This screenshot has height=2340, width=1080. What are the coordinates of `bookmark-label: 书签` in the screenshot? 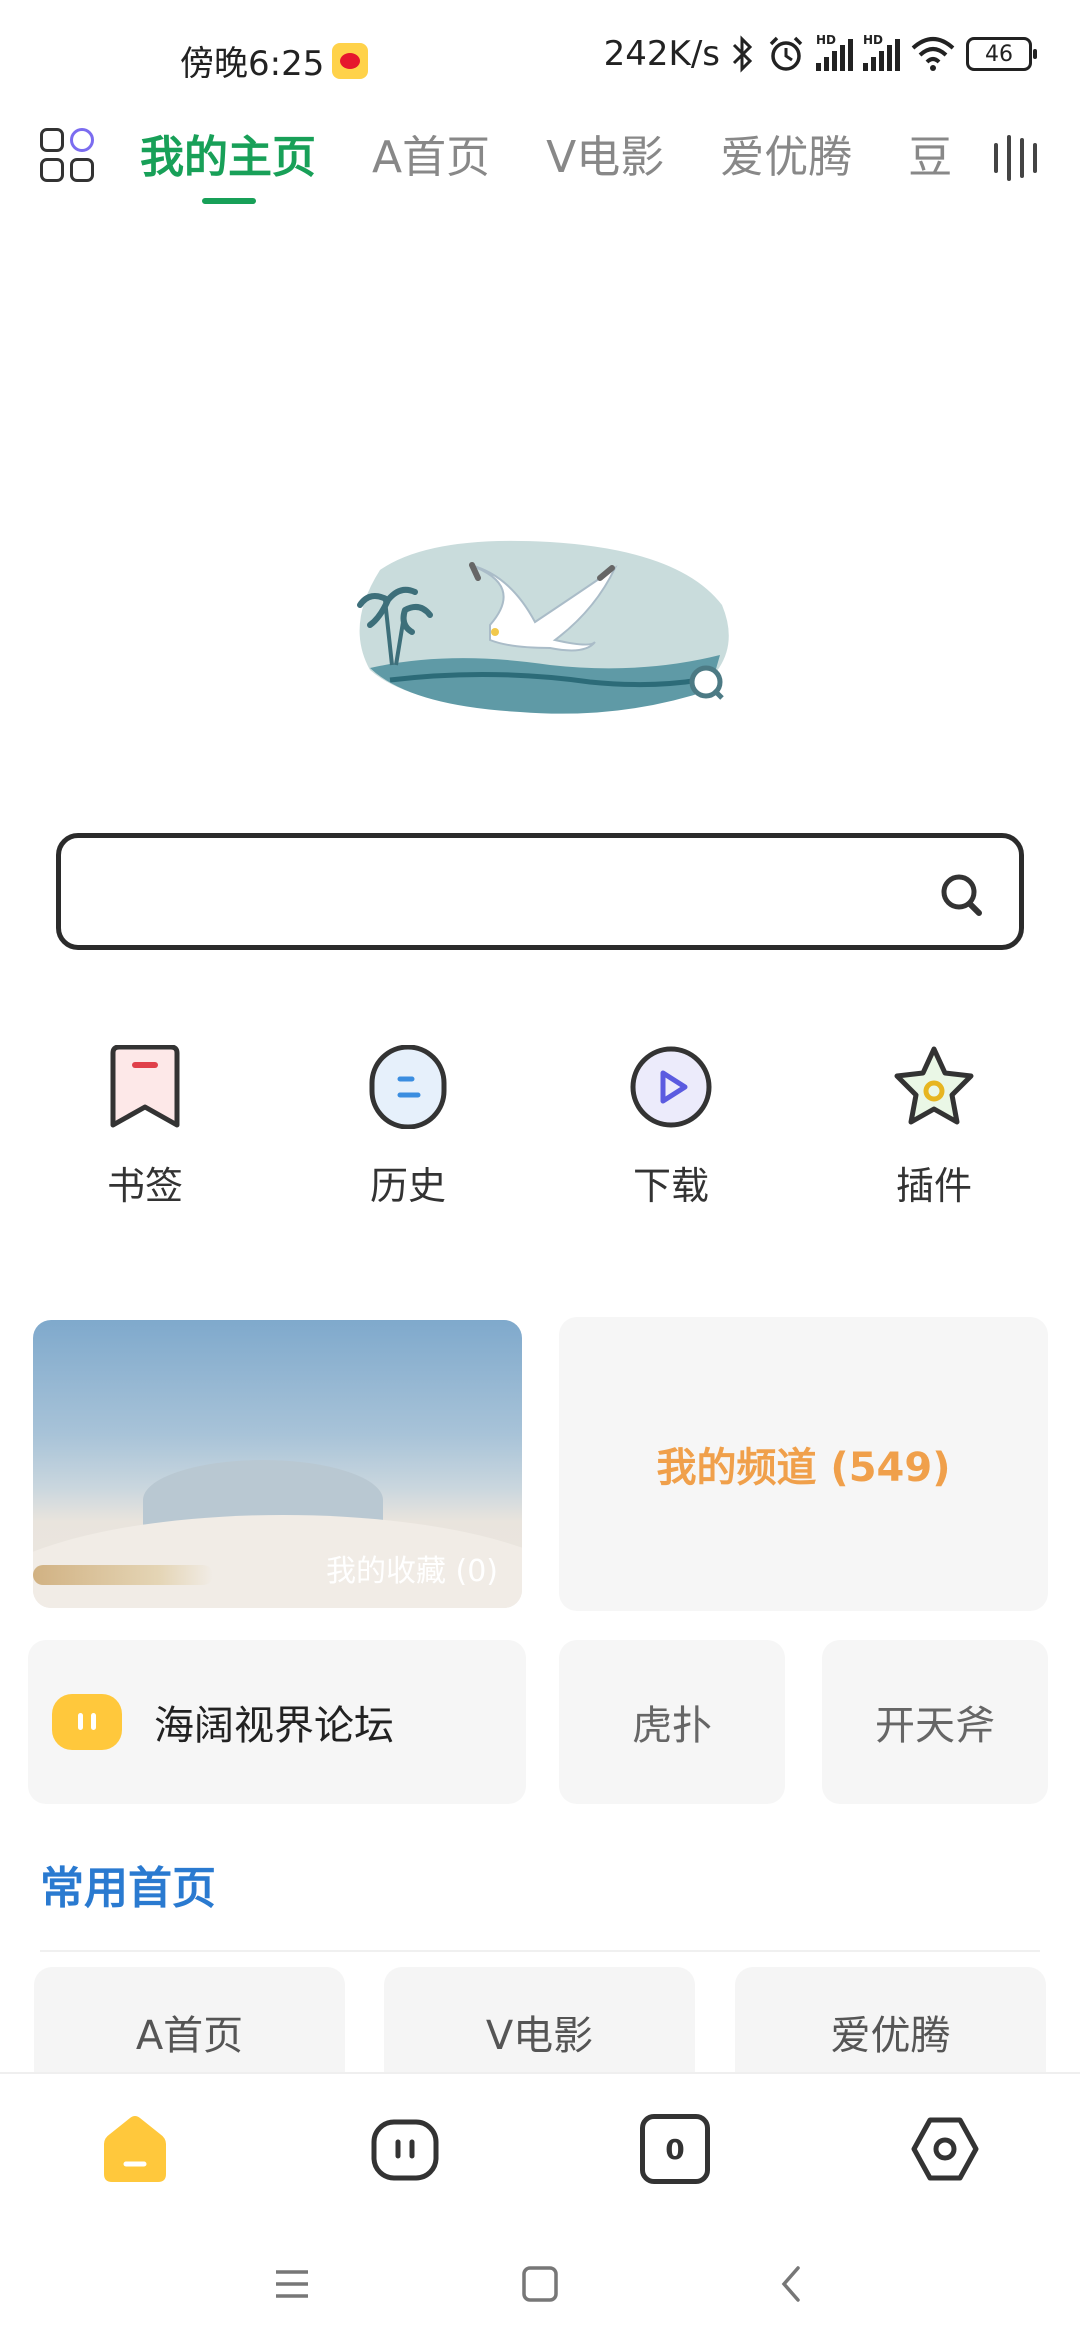 It's located at (144, 1186).